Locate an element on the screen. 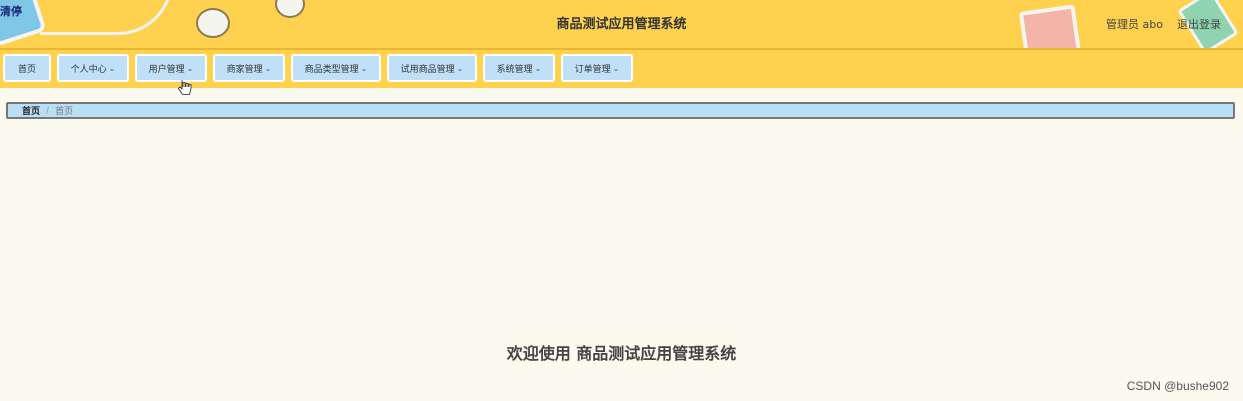 The image size is (1243, 401). breadcrumb-current: 首页 is located at coordinates (64, 112).